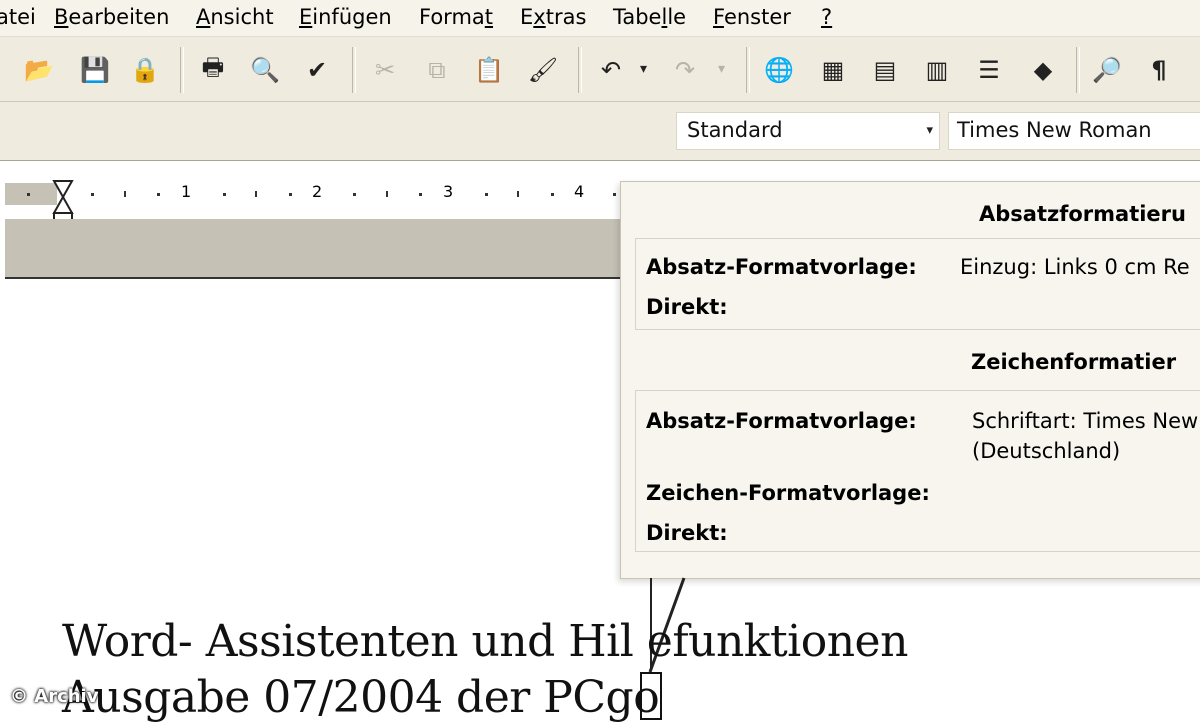  I want to click on chevron-down-icon: ▾, so click(929, 130).